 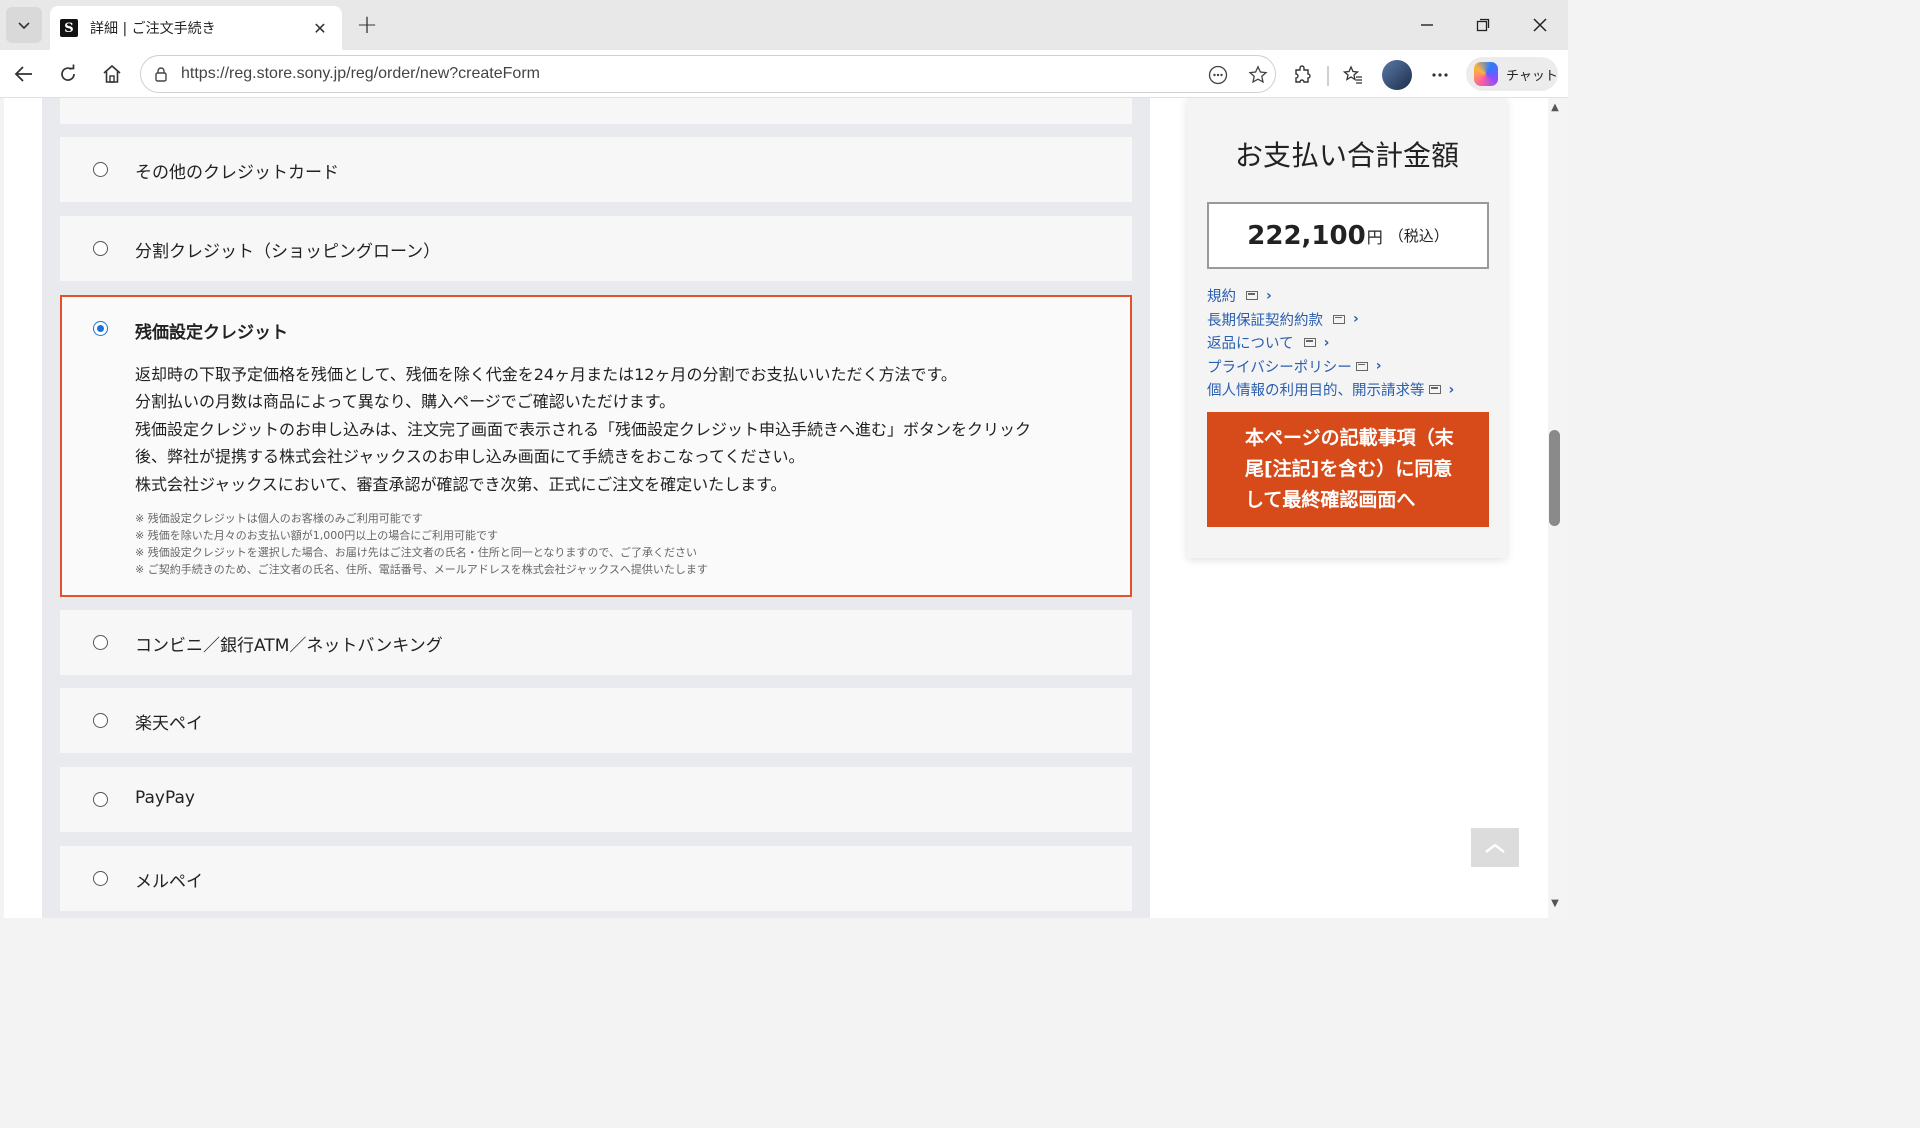 I want to click on toolbar-divider, so click(x=1328, y=76).